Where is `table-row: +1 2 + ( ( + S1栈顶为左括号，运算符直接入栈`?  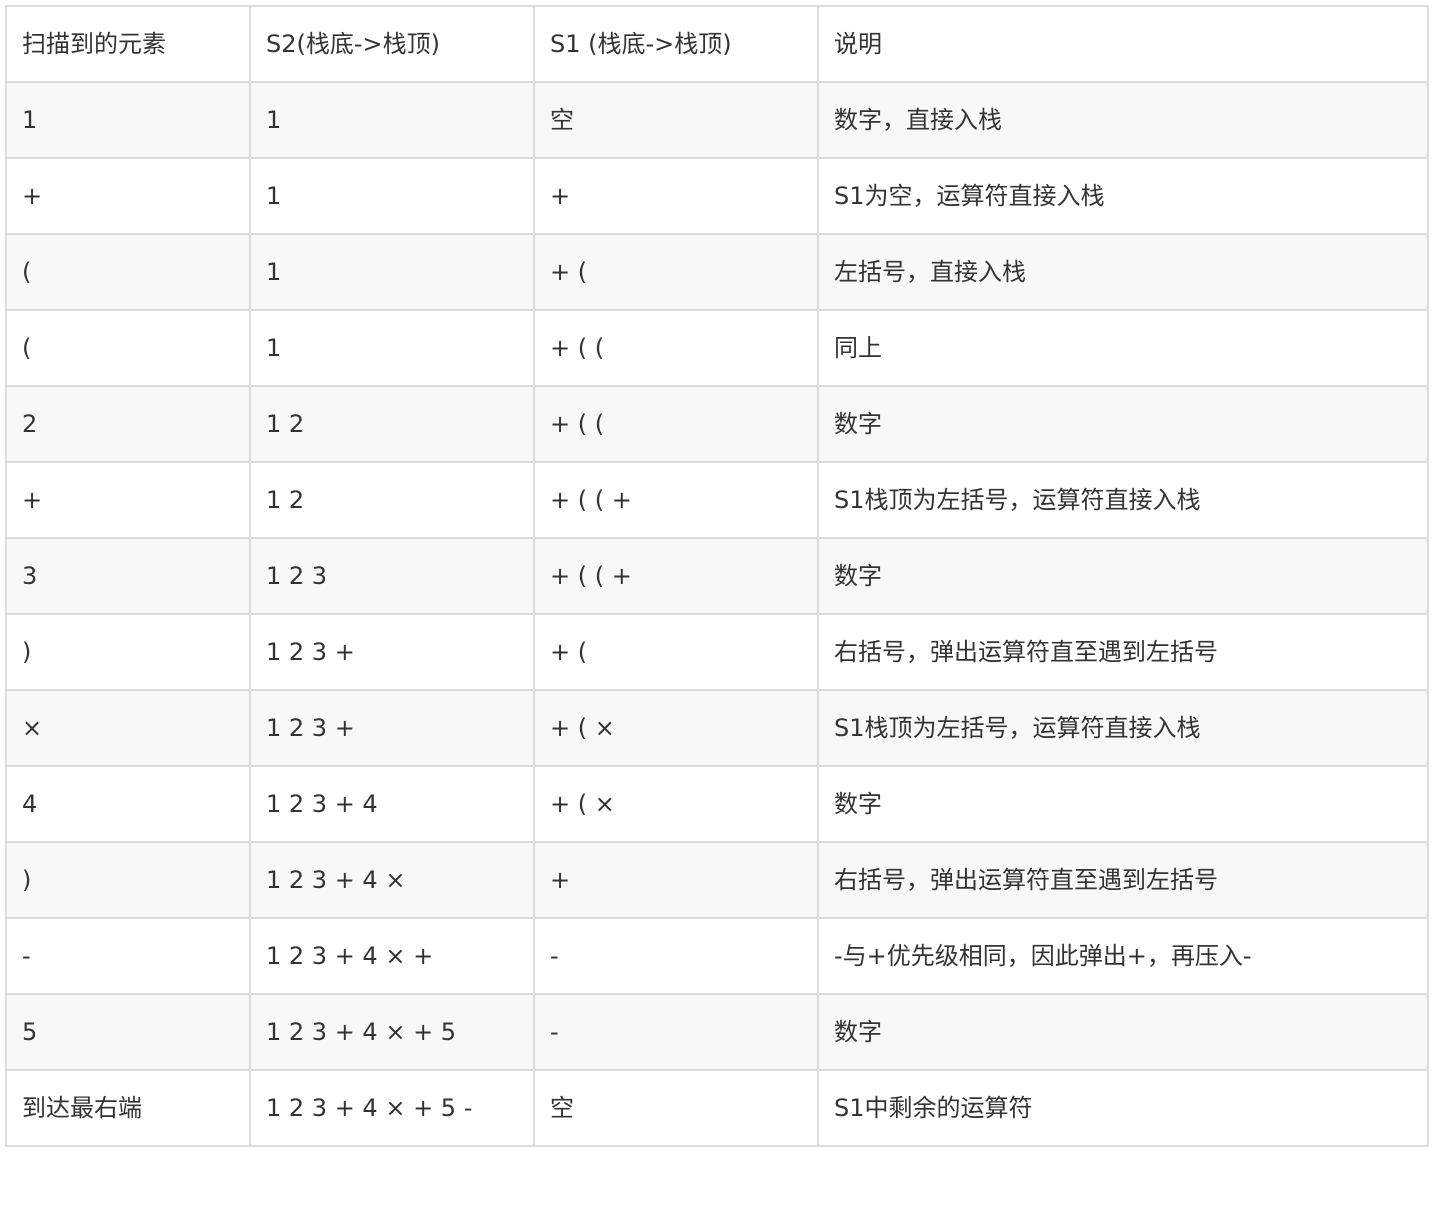
table-row: +1 2 + ( ( + S1栈顶为左括号，运算符直接入栈 is located at coordinates (717, 500).